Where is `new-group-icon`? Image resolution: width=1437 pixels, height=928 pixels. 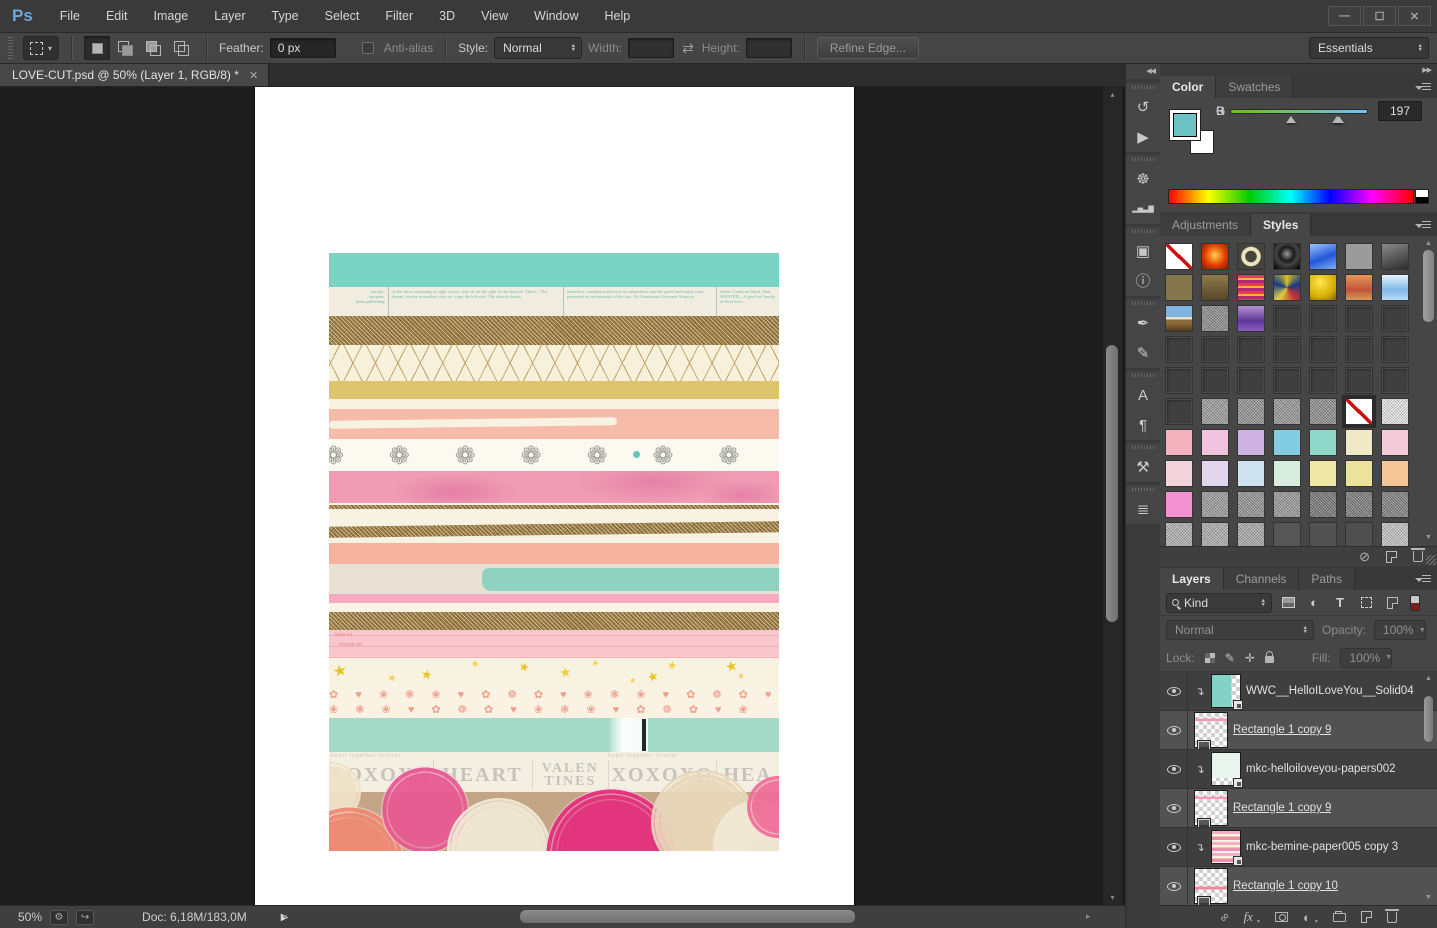
new-group-icon is located at coordinates (1339, 916).